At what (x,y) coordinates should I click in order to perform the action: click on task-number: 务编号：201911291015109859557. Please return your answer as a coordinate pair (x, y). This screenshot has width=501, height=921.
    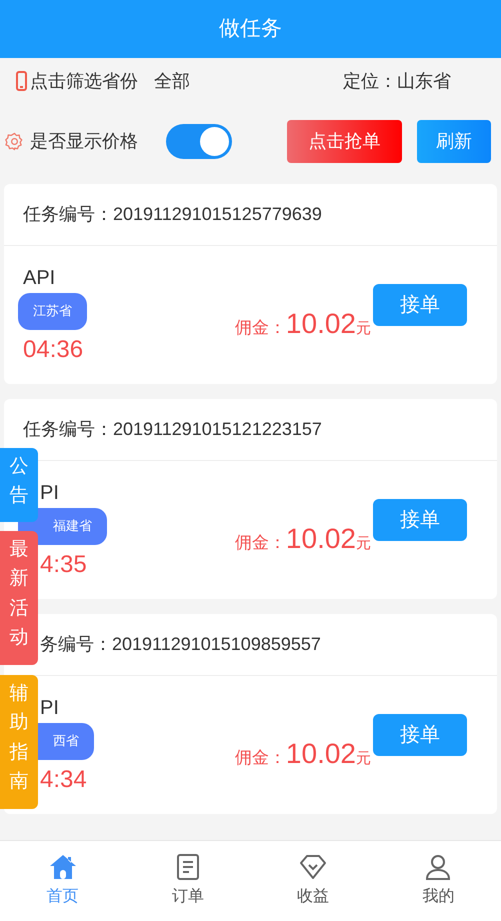
    Looking at the image, I should click on (180, 644).